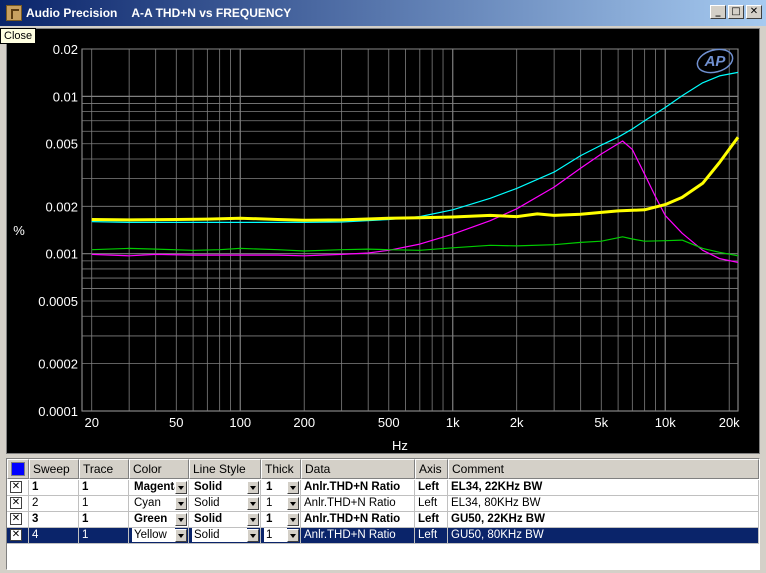 The image size is (766, 573). What do you see at coordinates (517, 422) in the screenshot?
I see `x-tick-label: 2k` at bounding box center [517, 422].